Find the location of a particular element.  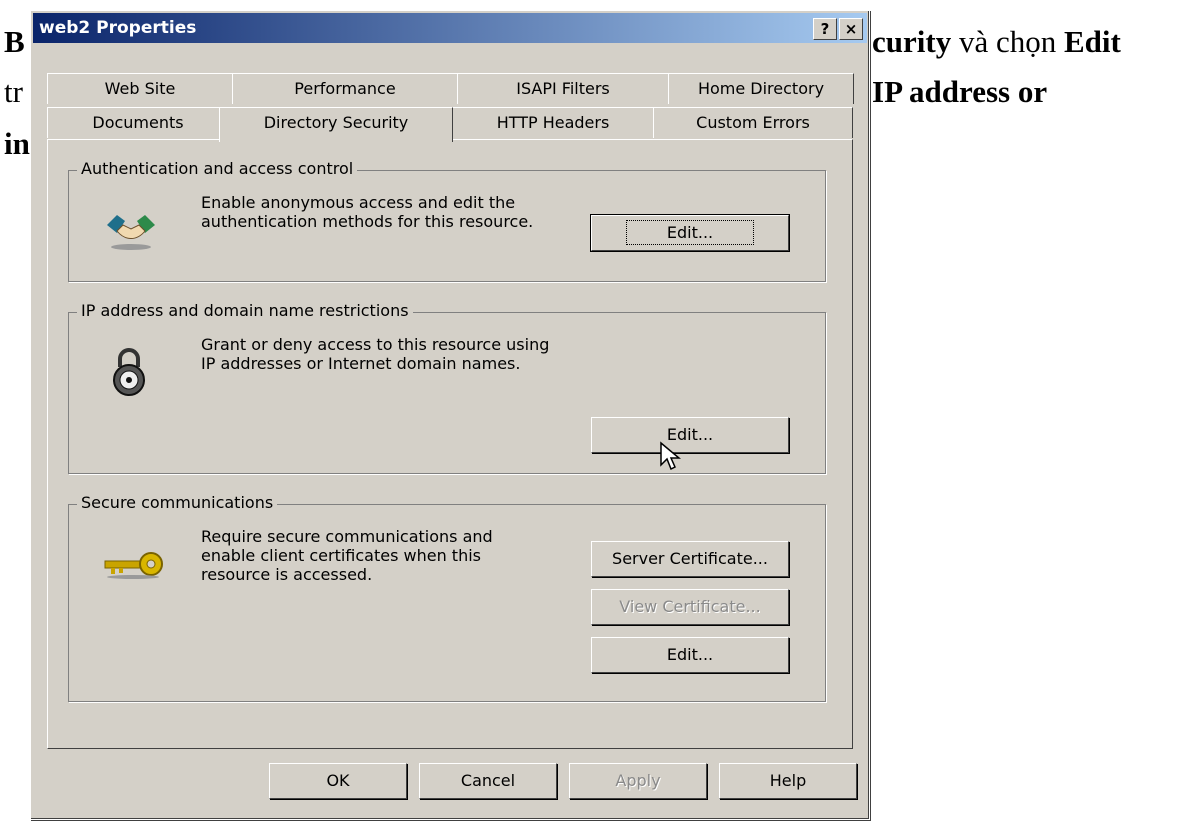

title-bar: web2 Properties ? × is located at coordinates (450, 28).